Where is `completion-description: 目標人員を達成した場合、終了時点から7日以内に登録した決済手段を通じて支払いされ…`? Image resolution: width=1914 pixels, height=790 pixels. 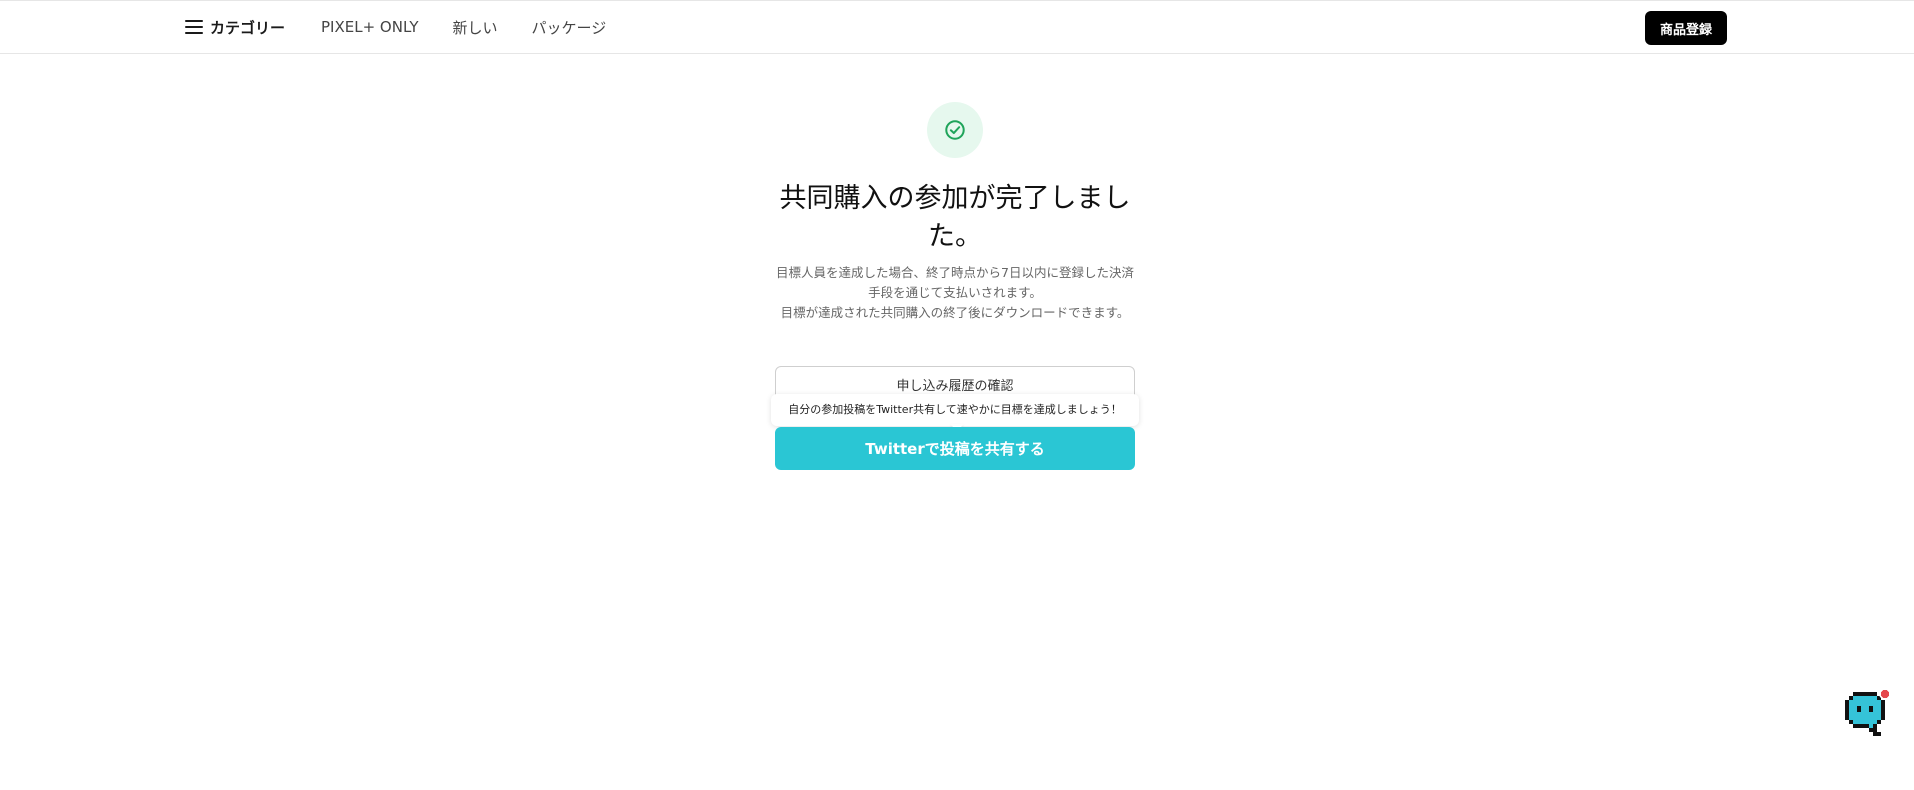 completion-description: 目標人員を達成した場合、終了時点から7日以内に登録した決済手段を通じて支払いされ… is located at coordinates (955, 293).